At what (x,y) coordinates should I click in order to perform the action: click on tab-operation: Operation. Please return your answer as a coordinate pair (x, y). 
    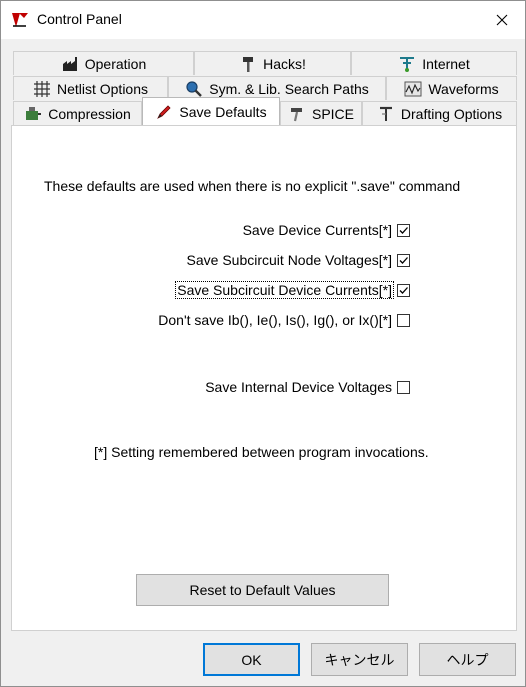
    Looking at the image, I should click on (103, 63).